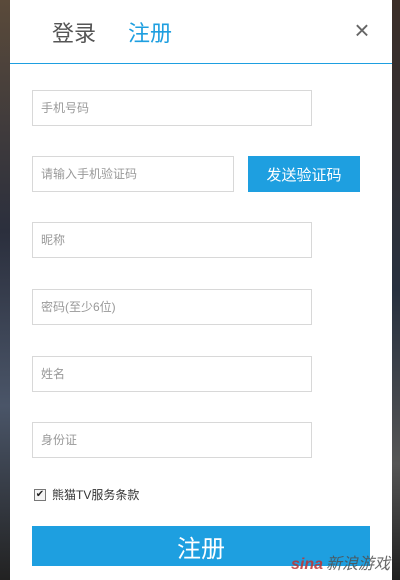  Describe the element at coordinates (133, 174) in the screenshot. I see `verification-code-input` at that location.